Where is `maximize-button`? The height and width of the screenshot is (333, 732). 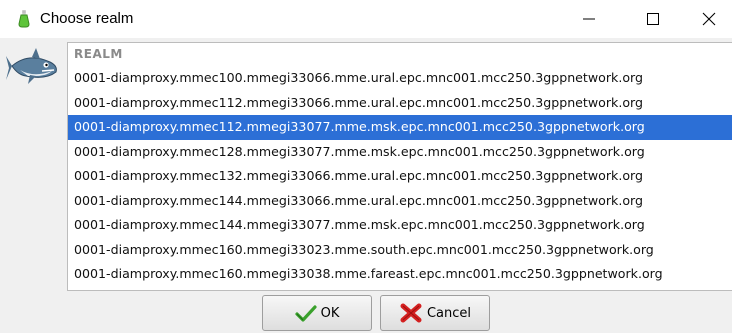 maximize-button is located at coordinates (653, 19).